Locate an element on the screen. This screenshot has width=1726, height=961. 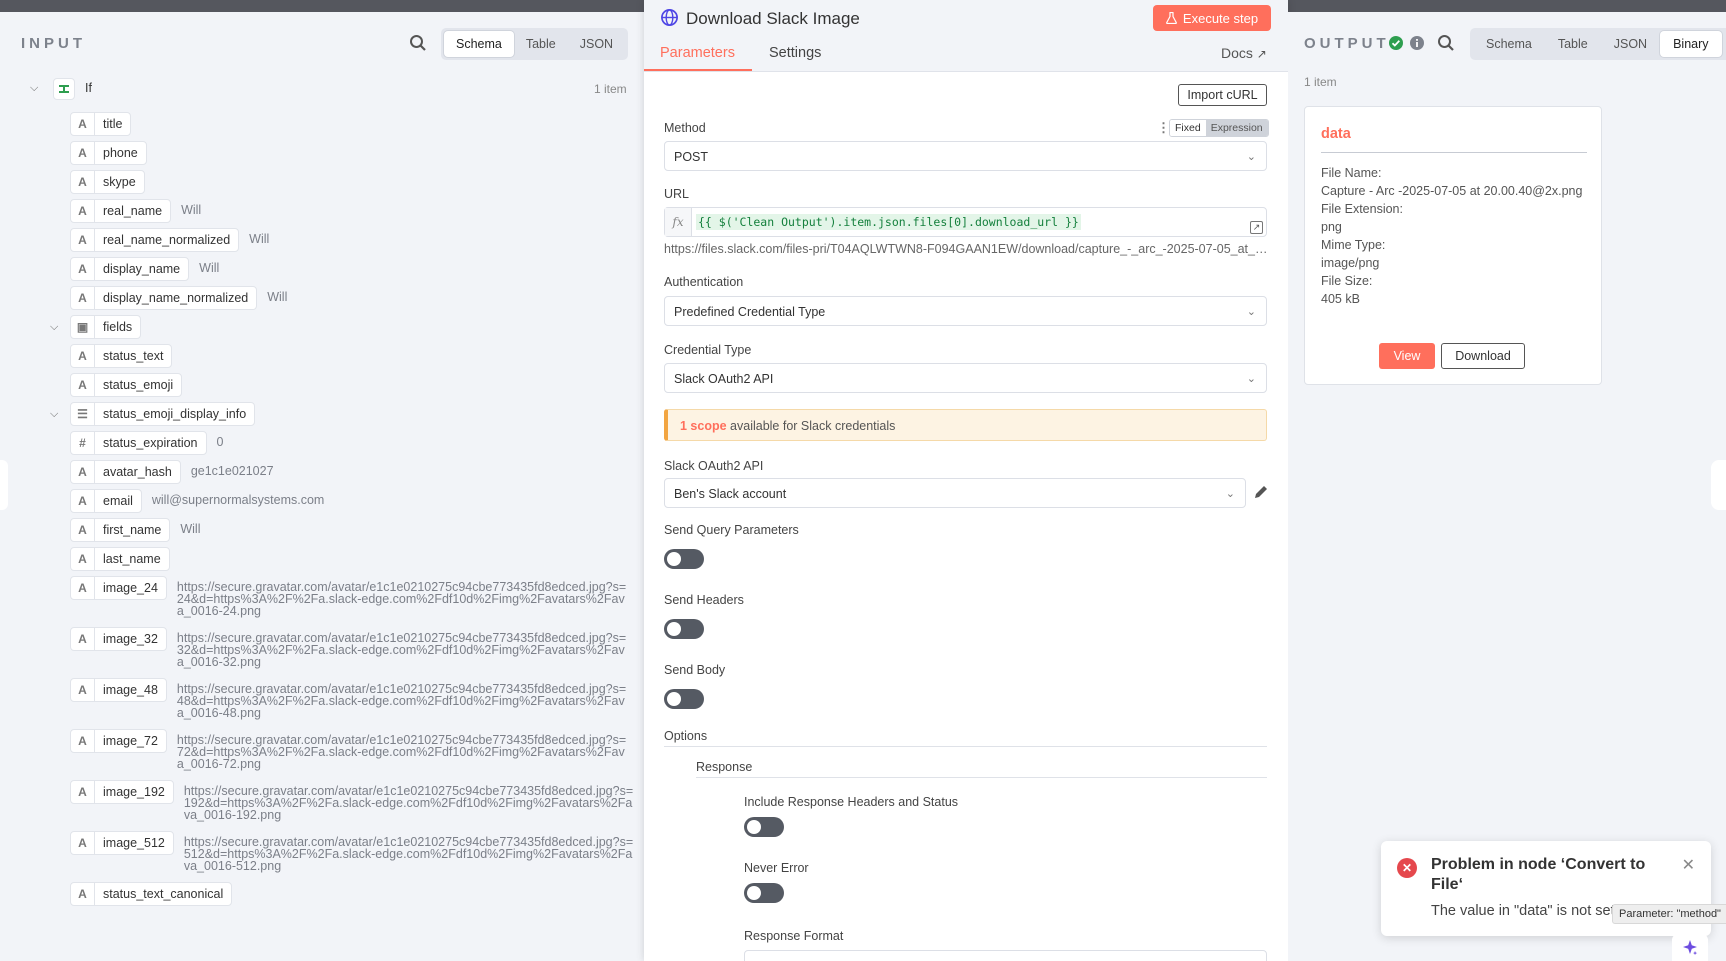
field-pill: Aimage_72 is located at coordinates (118, 741).